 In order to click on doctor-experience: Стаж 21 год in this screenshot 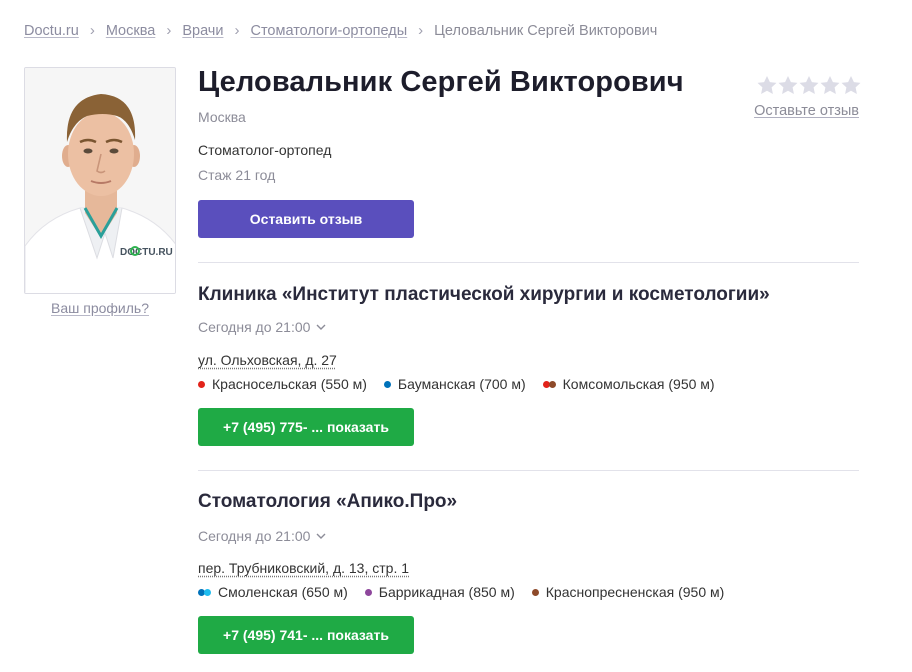, I will do `click(237, 175)`.